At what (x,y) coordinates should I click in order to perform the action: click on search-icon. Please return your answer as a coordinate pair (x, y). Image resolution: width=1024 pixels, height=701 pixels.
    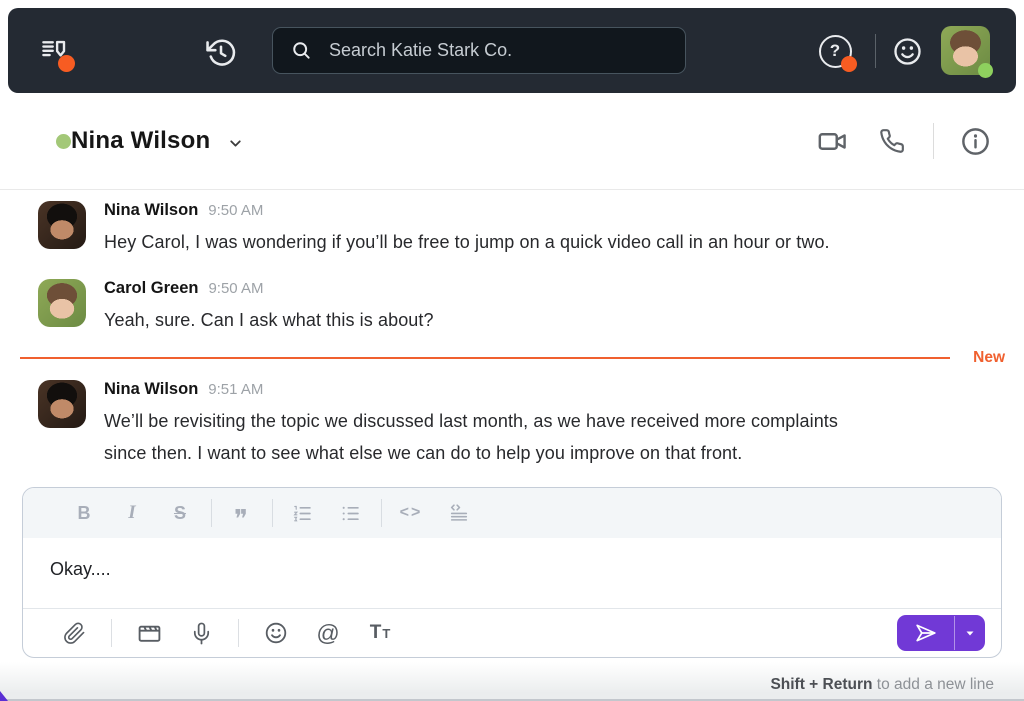
    Looking at the image, I should click on (301, 50).